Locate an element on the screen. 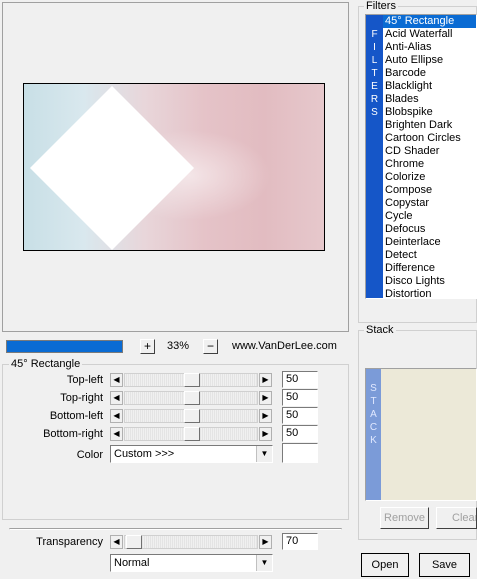 This screenshot has width=477, height=579. filters-band: FILTERS is located at coordinates (374, 156).